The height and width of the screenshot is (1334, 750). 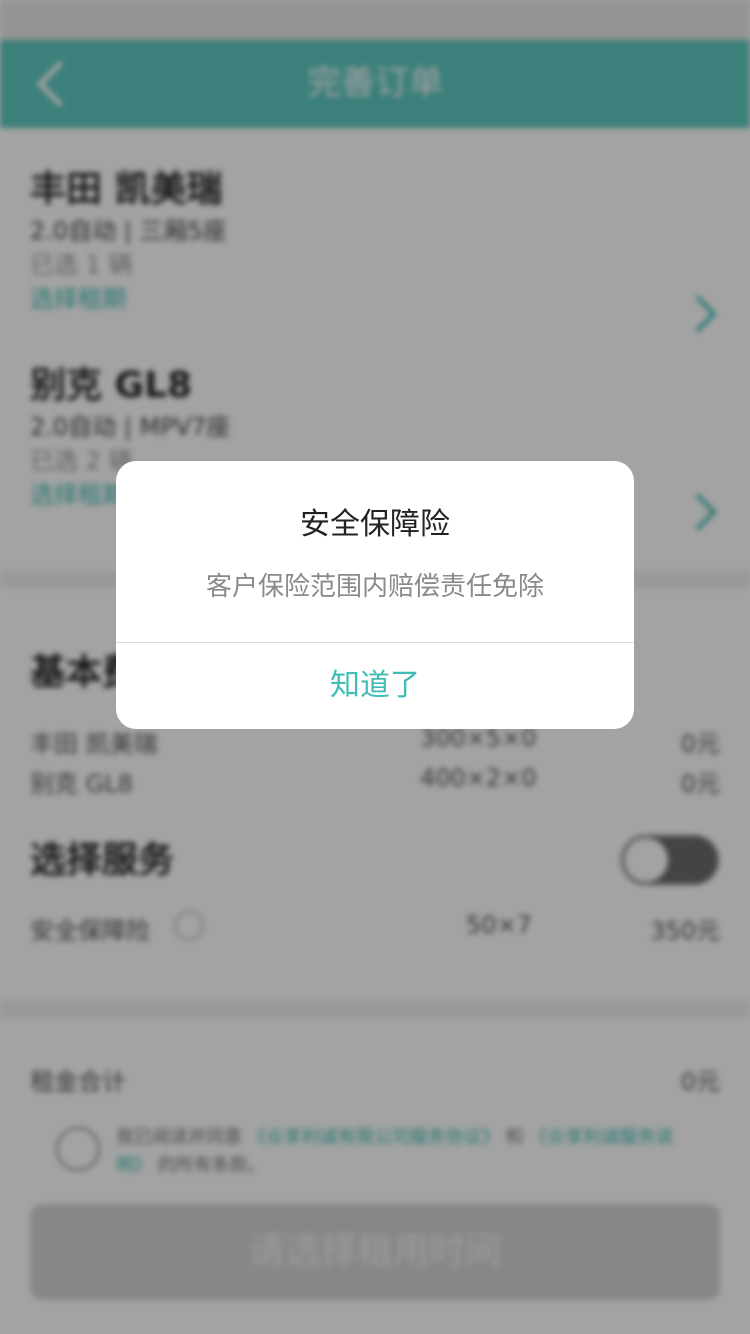 I want to click on dialog-message: 客户保险范围内赔偿责任免除, so click(x=374, y=587).